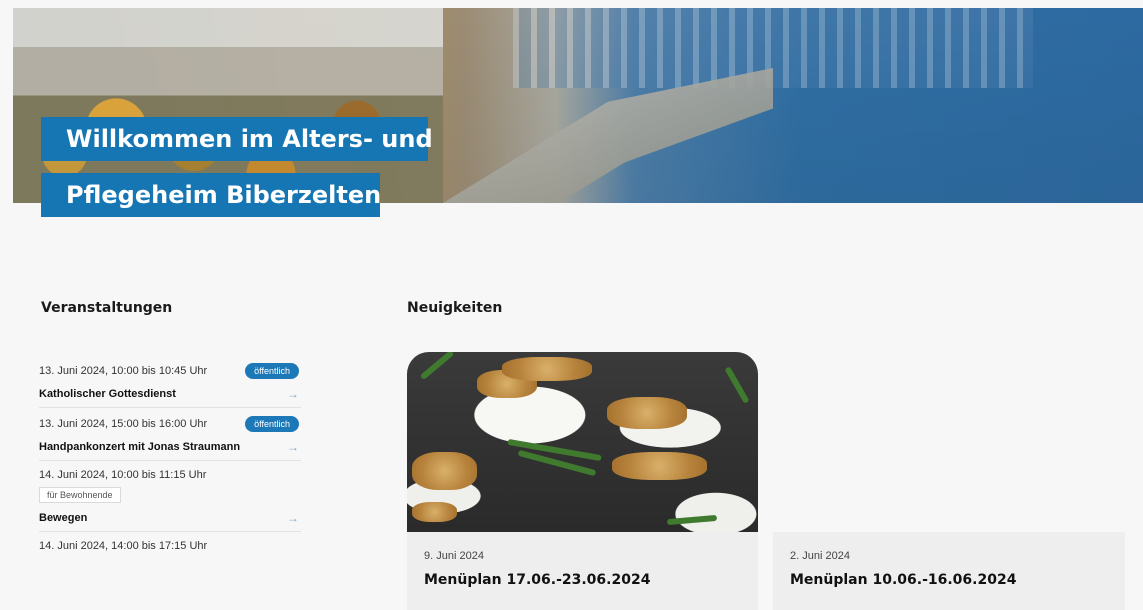 This screenshot has width=1143, height=610. Describe the element at coordinates (820, 556) in the screenshot. I see `news-date: 2. Juni 2024` at that location.